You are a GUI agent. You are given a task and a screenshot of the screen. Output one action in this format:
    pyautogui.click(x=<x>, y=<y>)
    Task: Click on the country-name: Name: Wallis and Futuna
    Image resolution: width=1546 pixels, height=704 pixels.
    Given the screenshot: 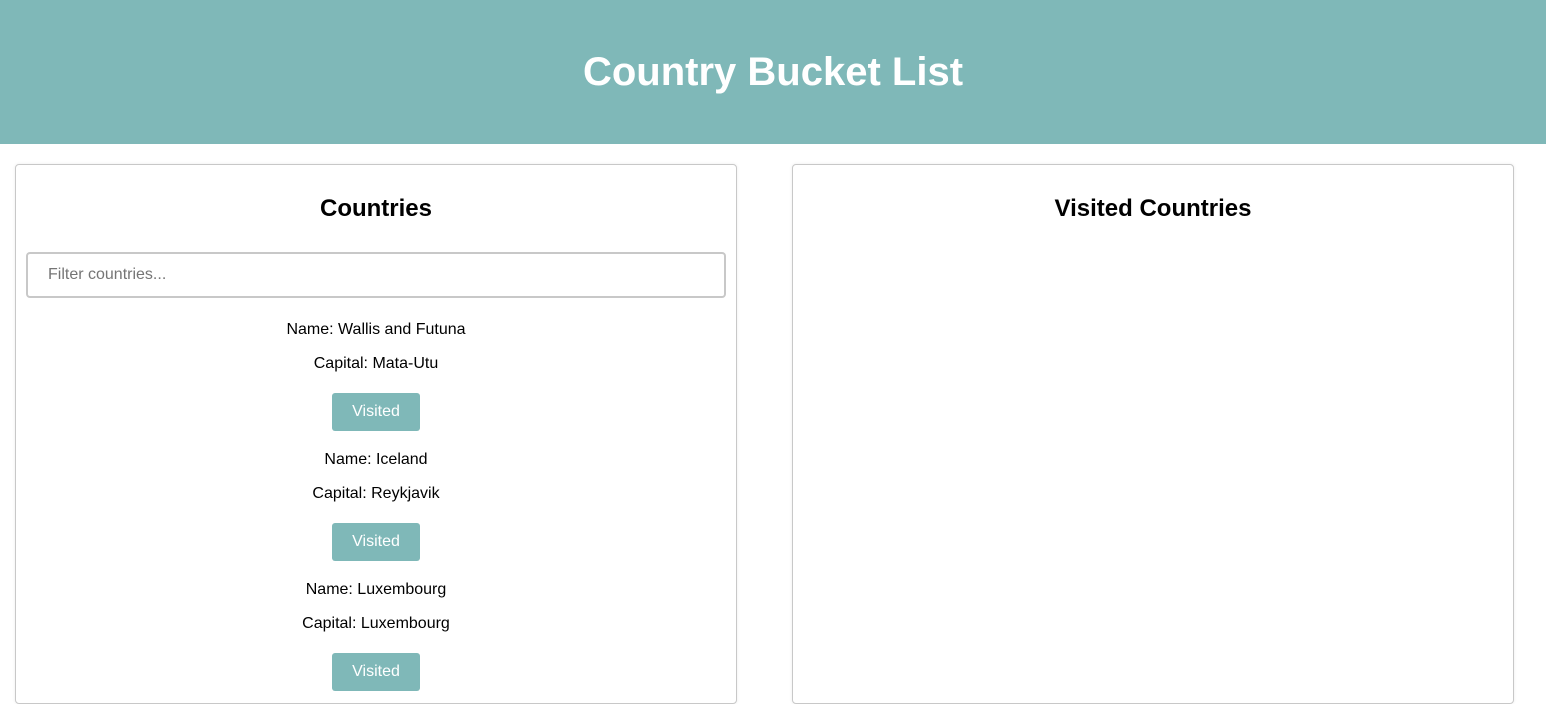 What is the action you would take?
    pyautogui.click(x=376, y=329)
    